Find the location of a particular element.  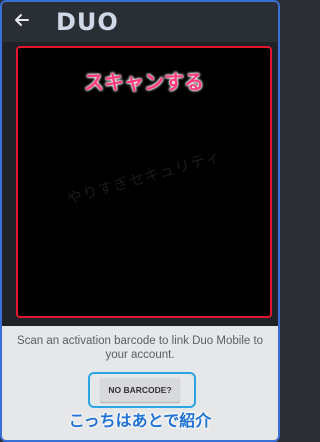

arrow-left-icon is located at coordinates (22, 22).